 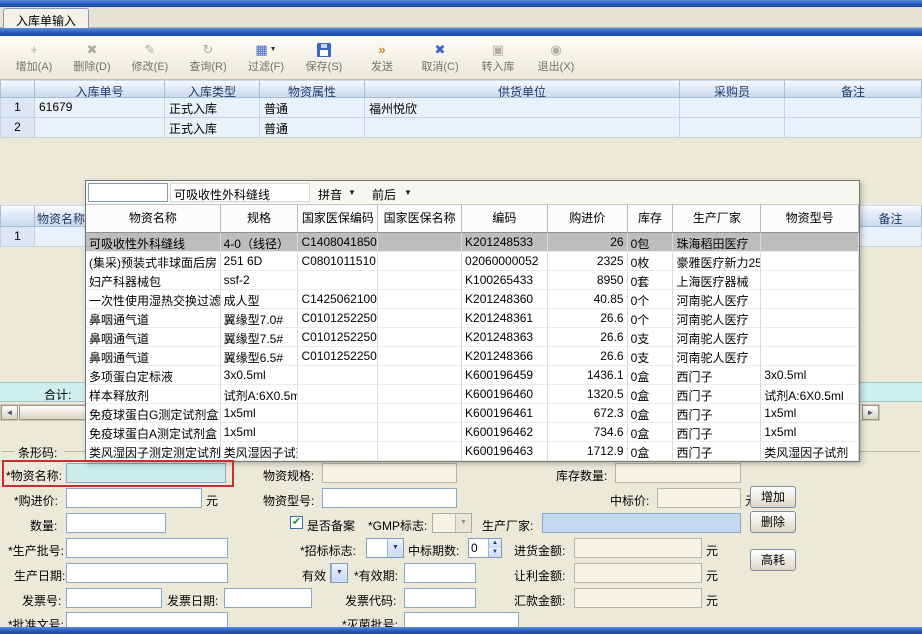 I want to click on popup-cell: K600196460, so click(x=505, y=394).